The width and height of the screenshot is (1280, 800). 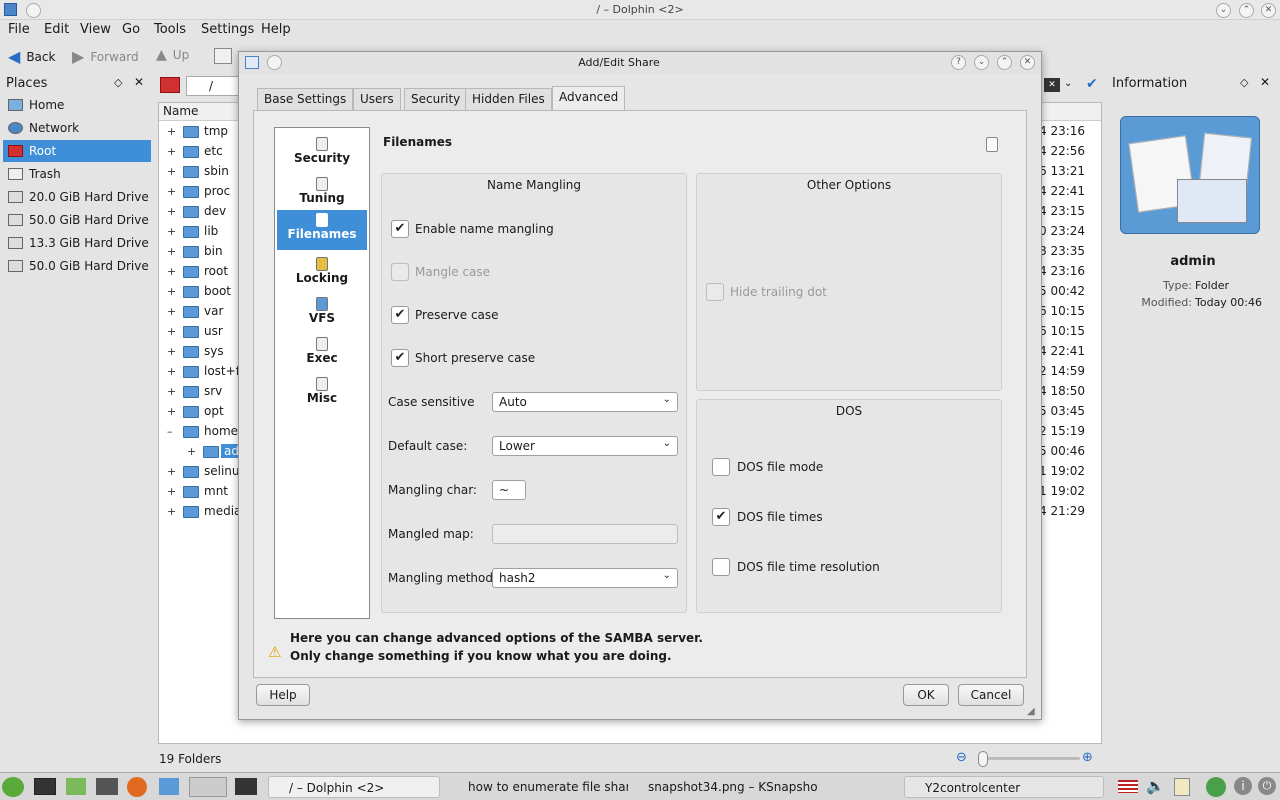 What do you see at coordinates (585, 402) in the screenshot?
I see `case-sensitive-select: Auto ⌄` at bounding box center [585, 402].